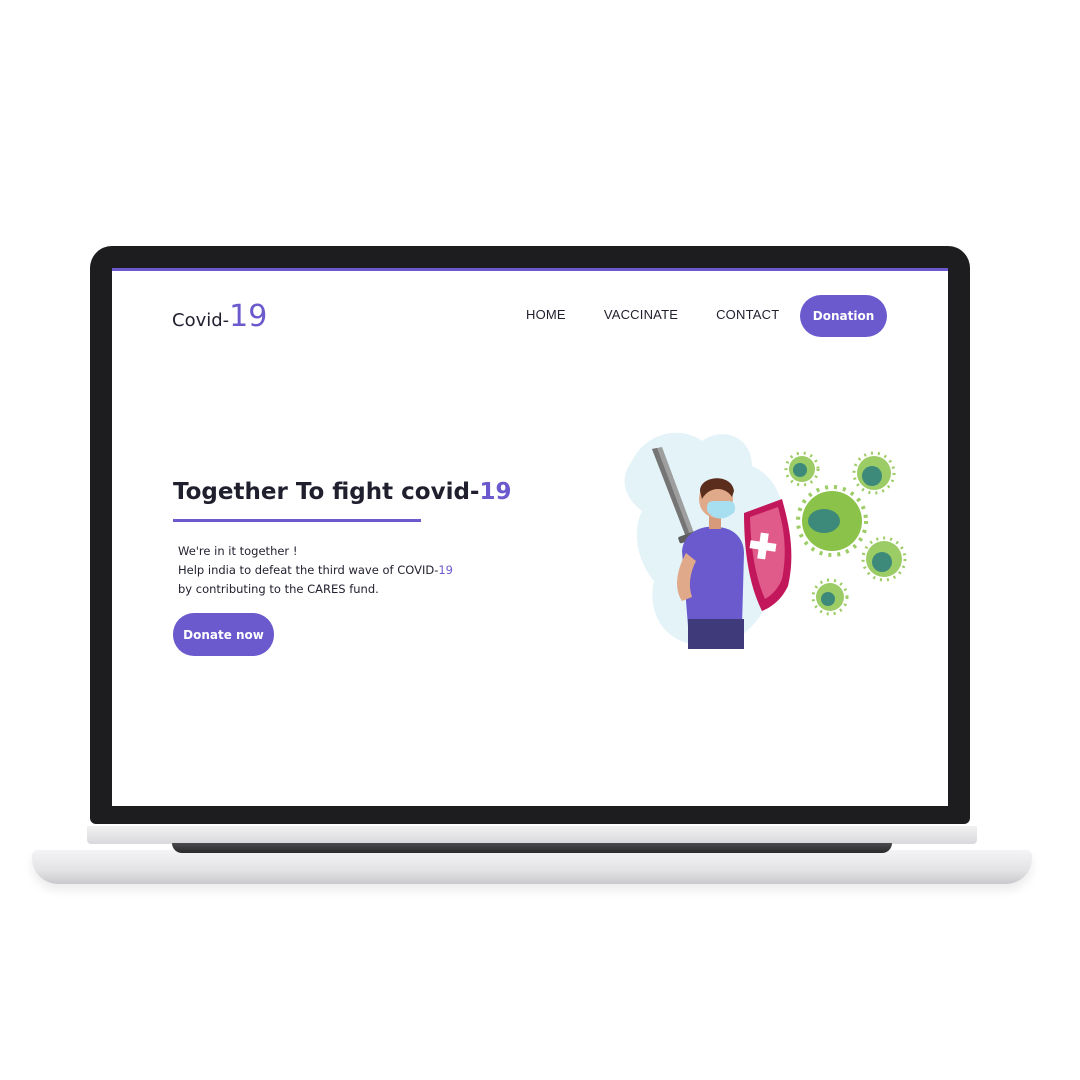  I want to click on laptop-hinge, so click(532, 835).